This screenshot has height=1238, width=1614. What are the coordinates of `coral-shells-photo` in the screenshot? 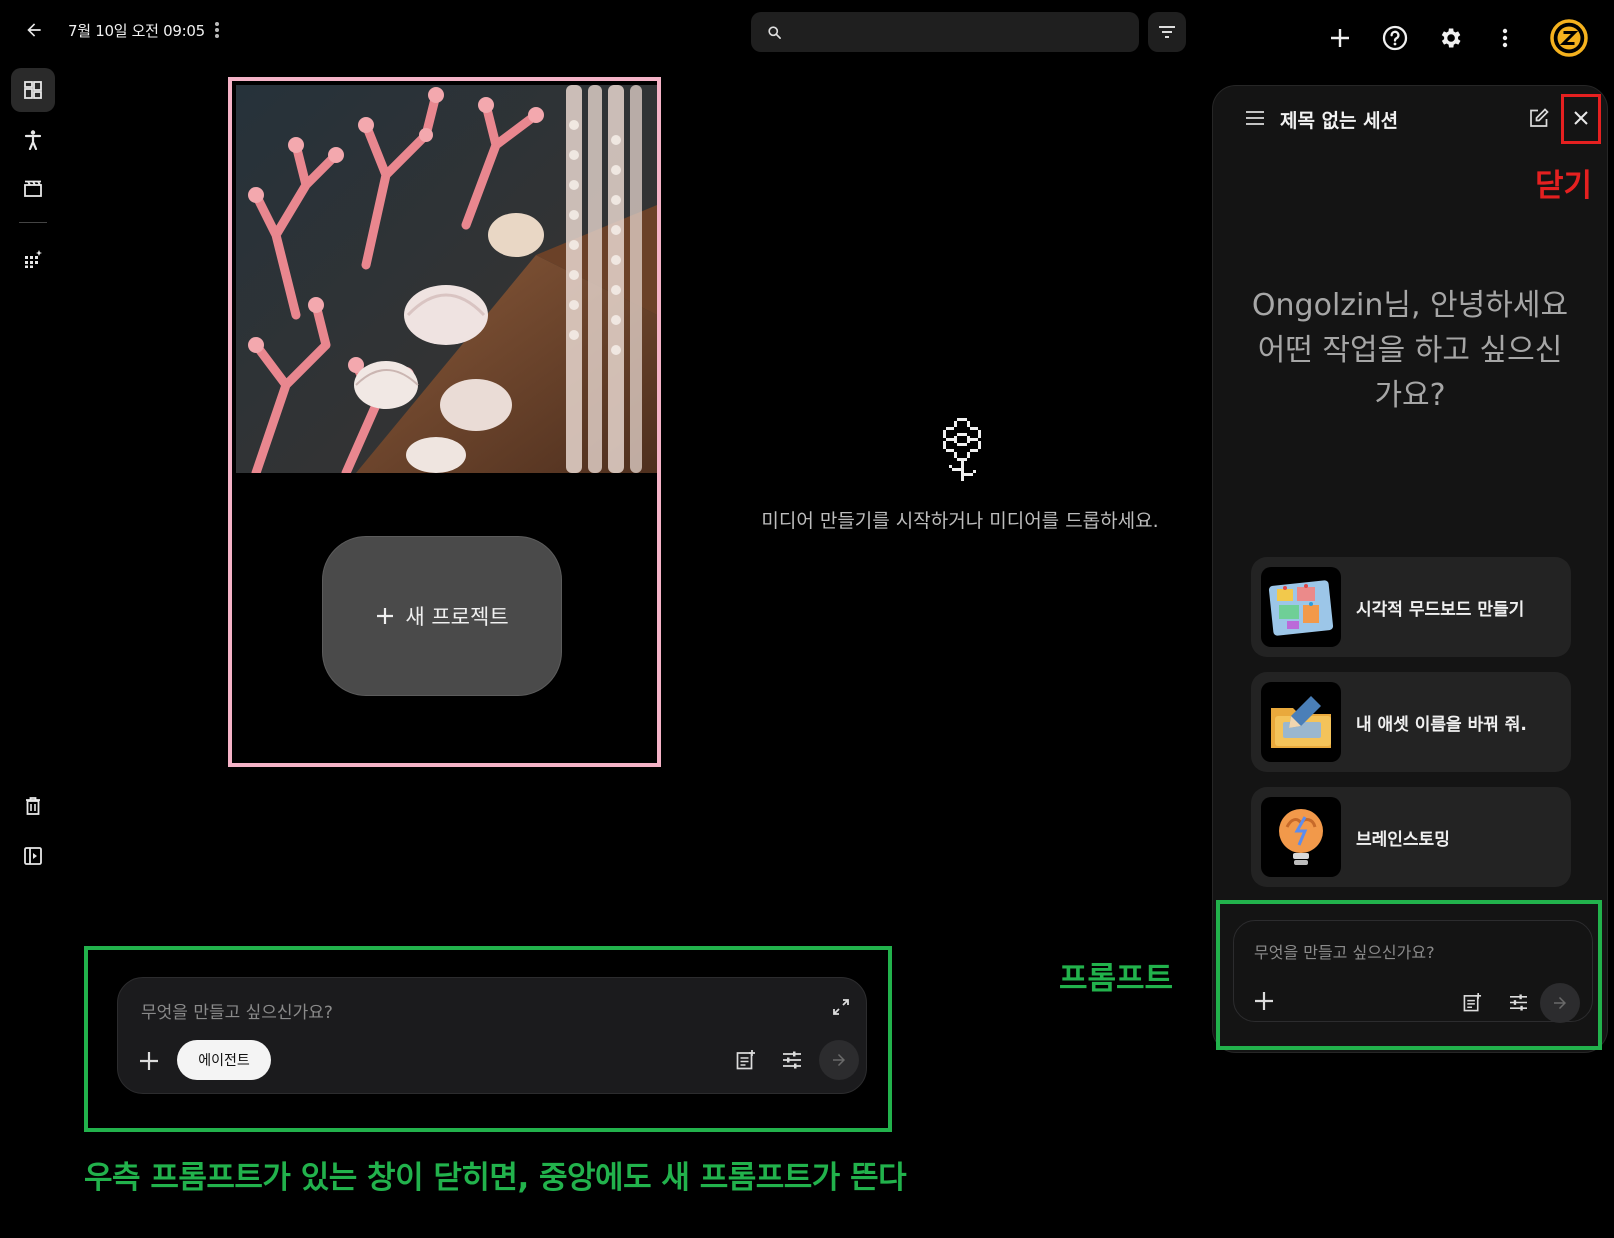 It's located at (446, 279).